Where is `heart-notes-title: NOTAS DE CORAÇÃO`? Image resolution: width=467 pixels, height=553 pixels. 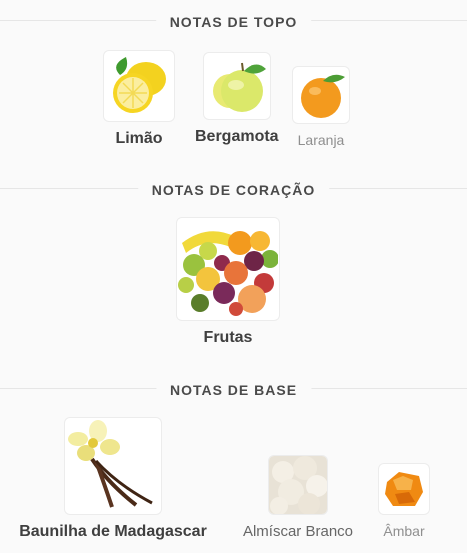
heart-notes-title: NOTAS DE CORAÇÃO is located at coordinates (233, 190).